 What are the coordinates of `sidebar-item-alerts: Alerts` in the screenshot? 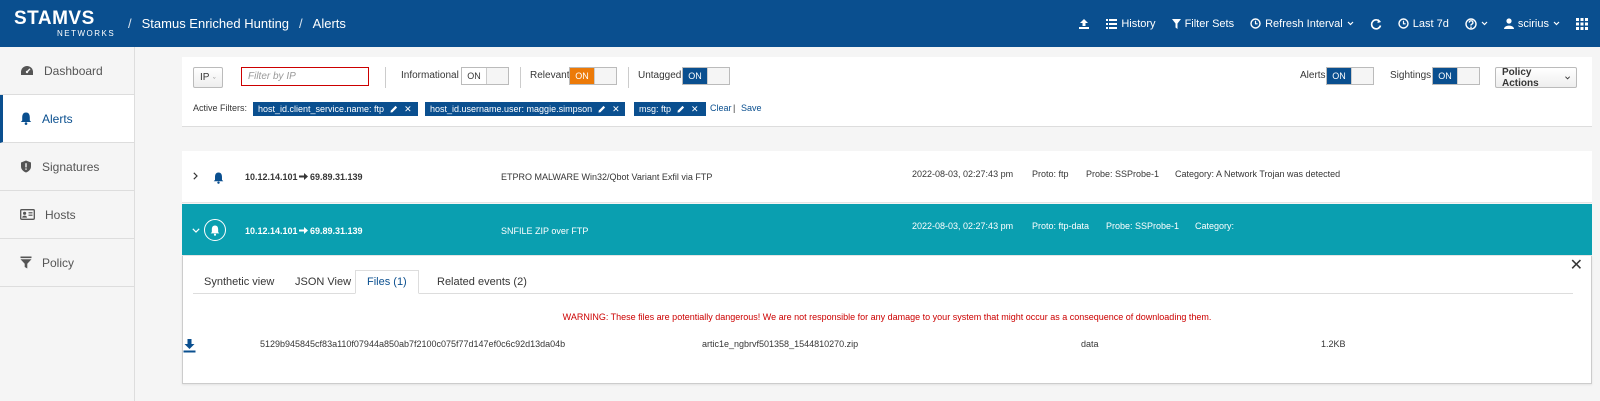 It's located at (67, 119).